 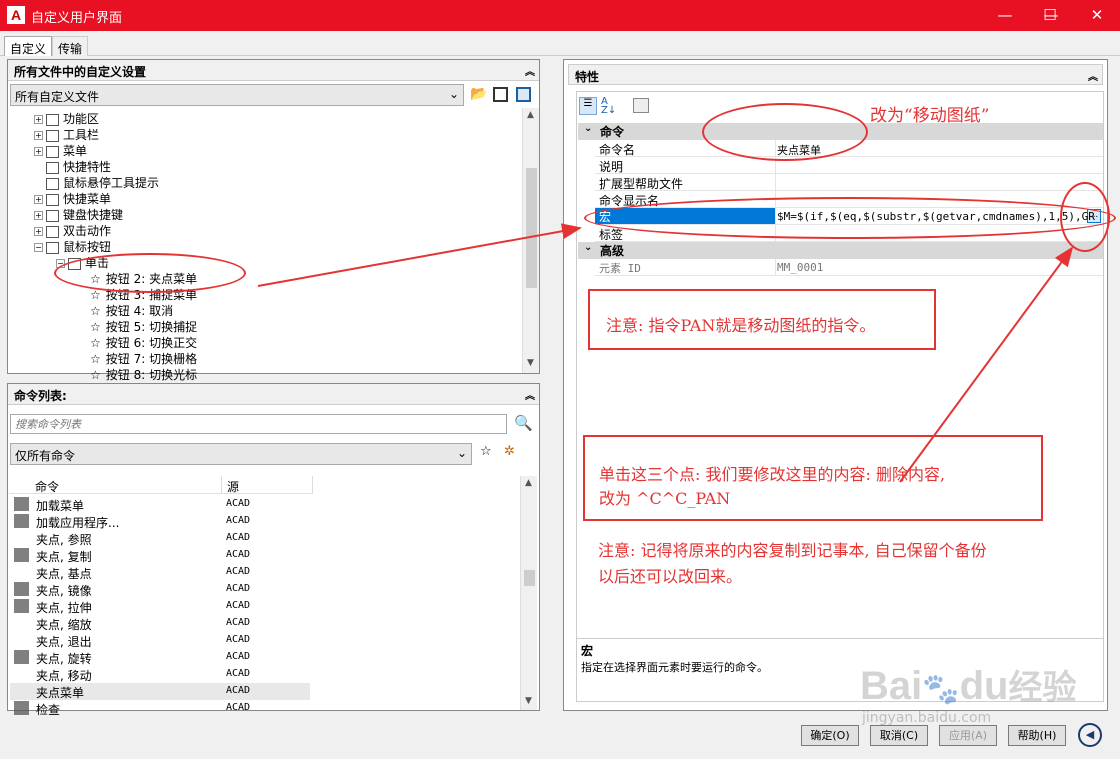 What do you see at coordinates (500, 94) in the screenshot?
I see `save-icon` at bounding box center [500, 94].